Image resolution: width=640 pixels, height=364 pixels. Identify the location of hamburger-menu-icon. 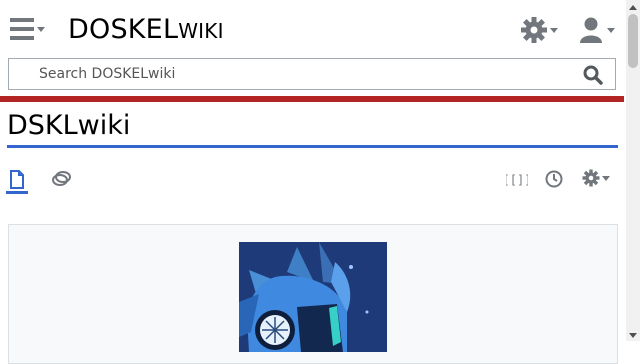
(28, 30).